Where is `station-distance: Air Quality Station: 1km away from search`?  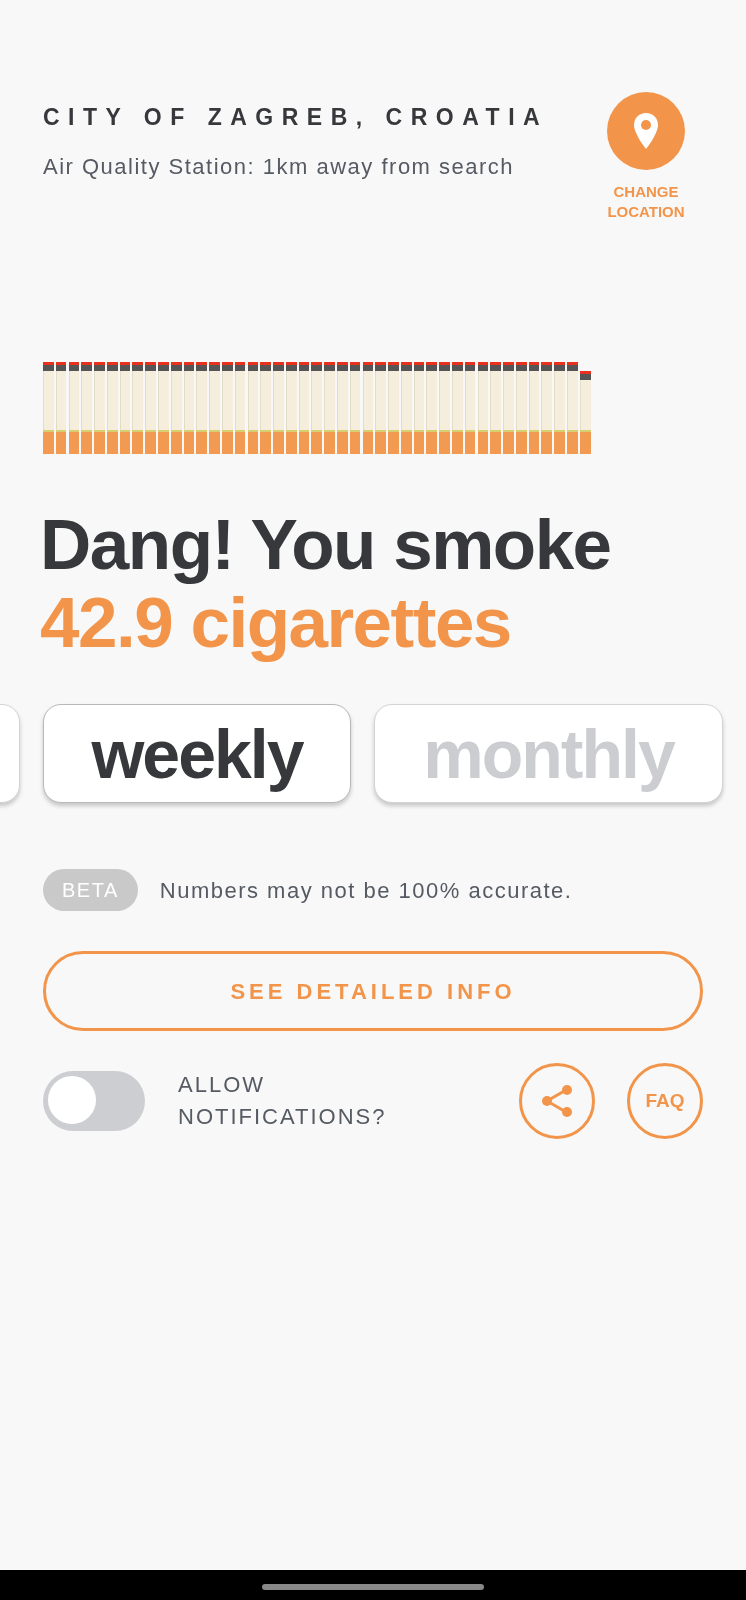 station-distance: Air Quality Station: 1km away from search is located at coordinates (279, 166).